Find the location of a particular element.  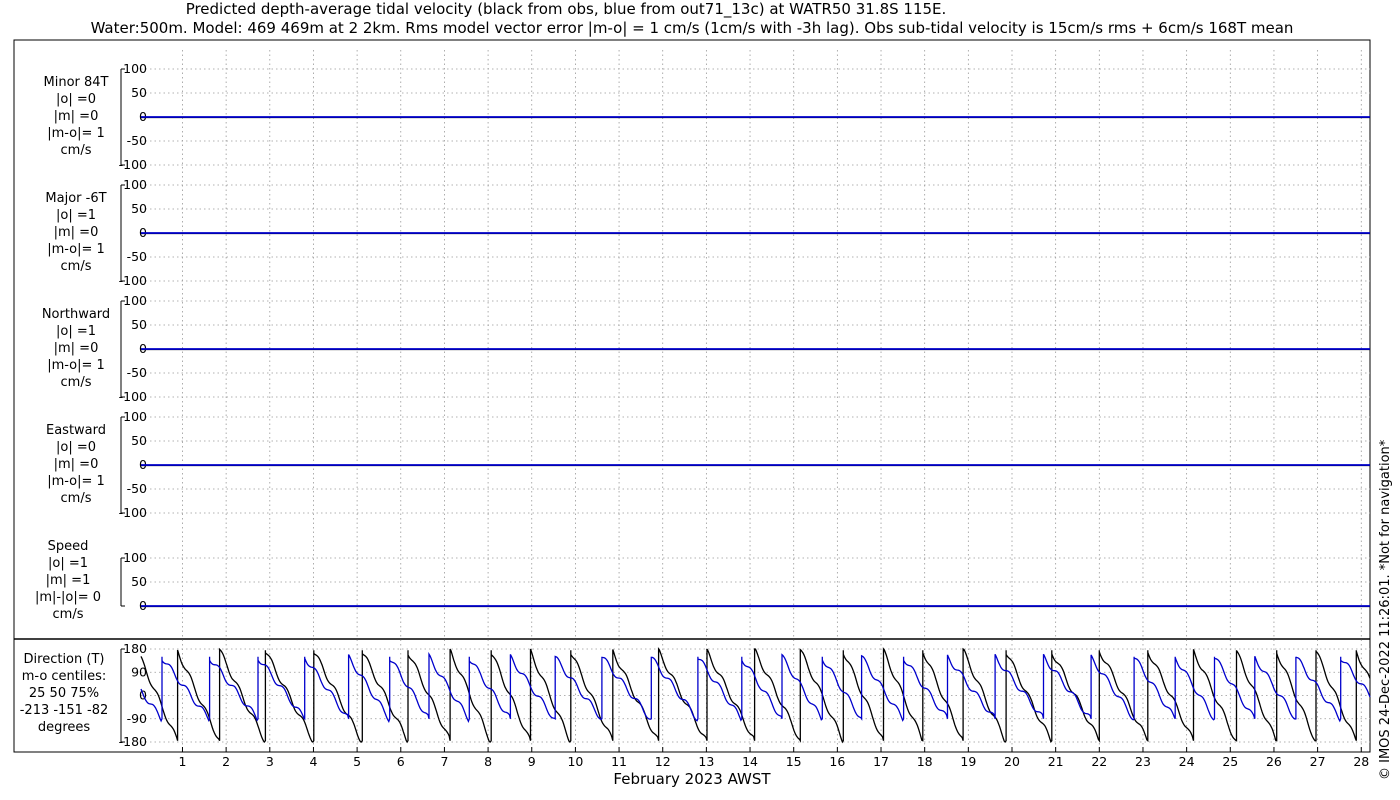

panel-label-line: Northward is located at coordinates (76, 314).